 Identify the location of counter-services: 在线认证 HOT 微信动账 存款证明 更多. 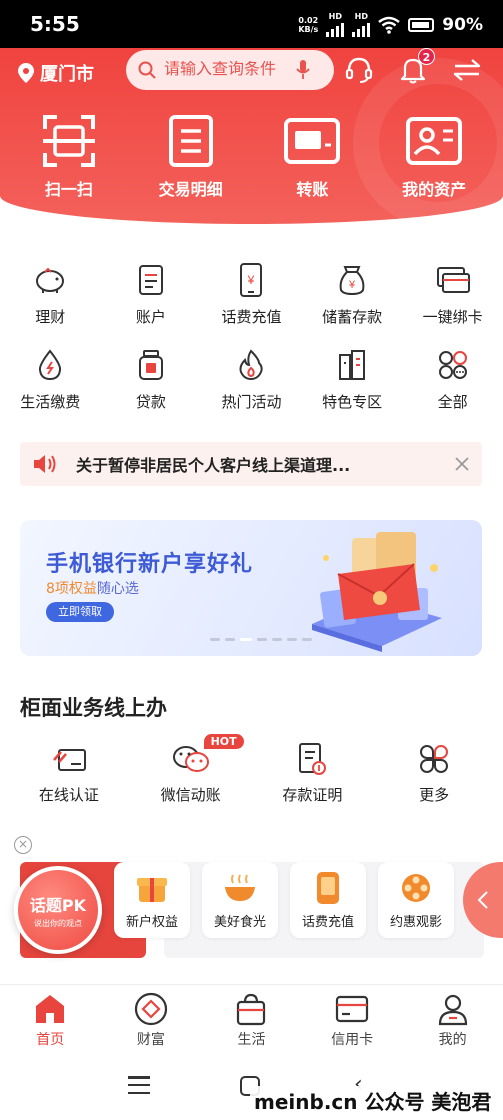
(251, 769).